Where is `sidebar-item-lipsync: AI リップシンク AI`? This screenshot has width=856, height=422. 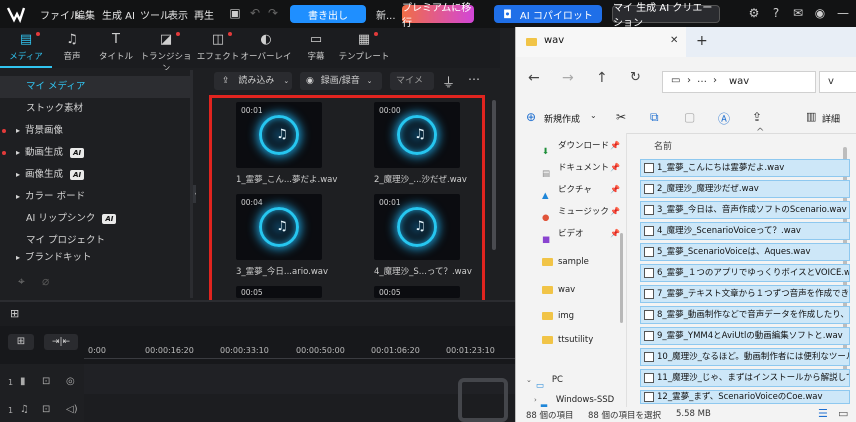
sidebar-item-lipsync: AI リップシンク AI is located at coordinates (96, 219).